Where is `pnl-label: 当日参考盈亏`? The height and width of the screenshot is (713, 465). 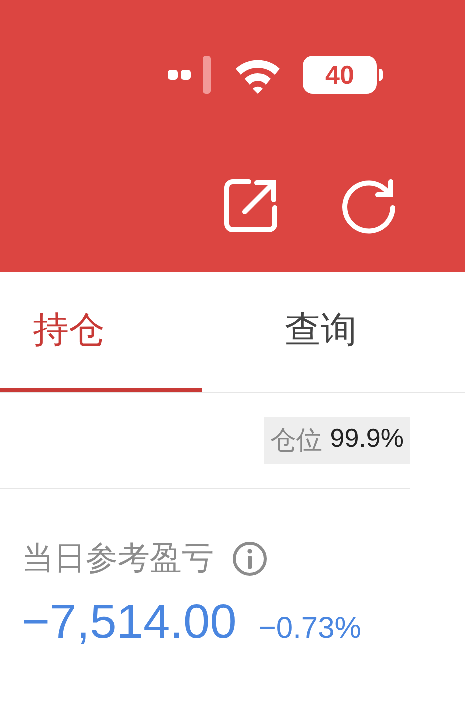 pnl-label: 当日参考盈亏 is located at coordinates (118, 558).